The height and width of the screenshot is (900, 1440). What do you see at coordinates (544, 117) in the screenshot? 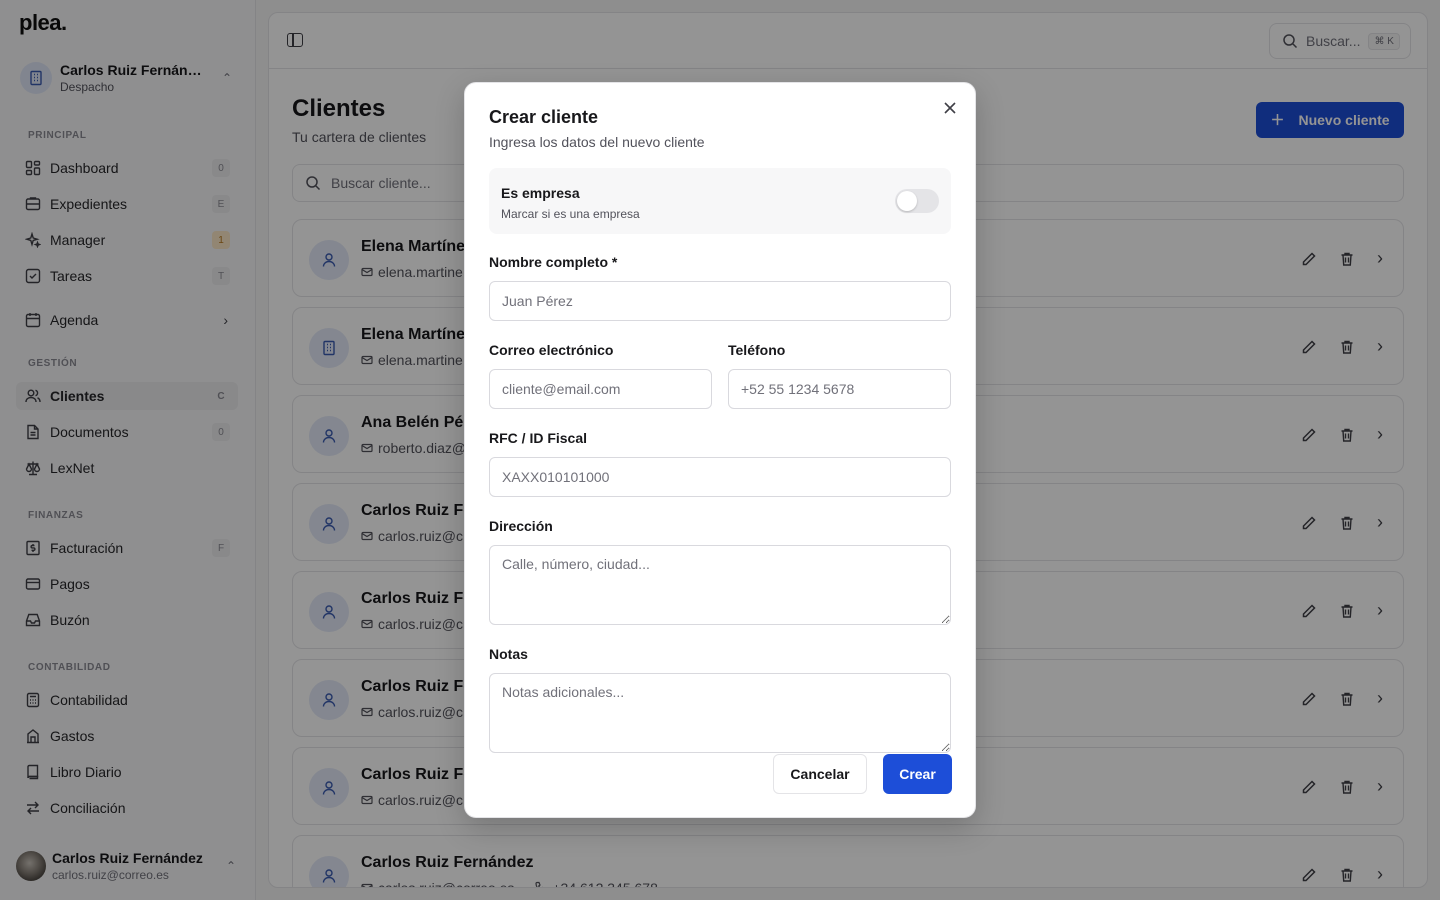
I see `dialog-title: Crear cliente` at bounding box center [544, 117].